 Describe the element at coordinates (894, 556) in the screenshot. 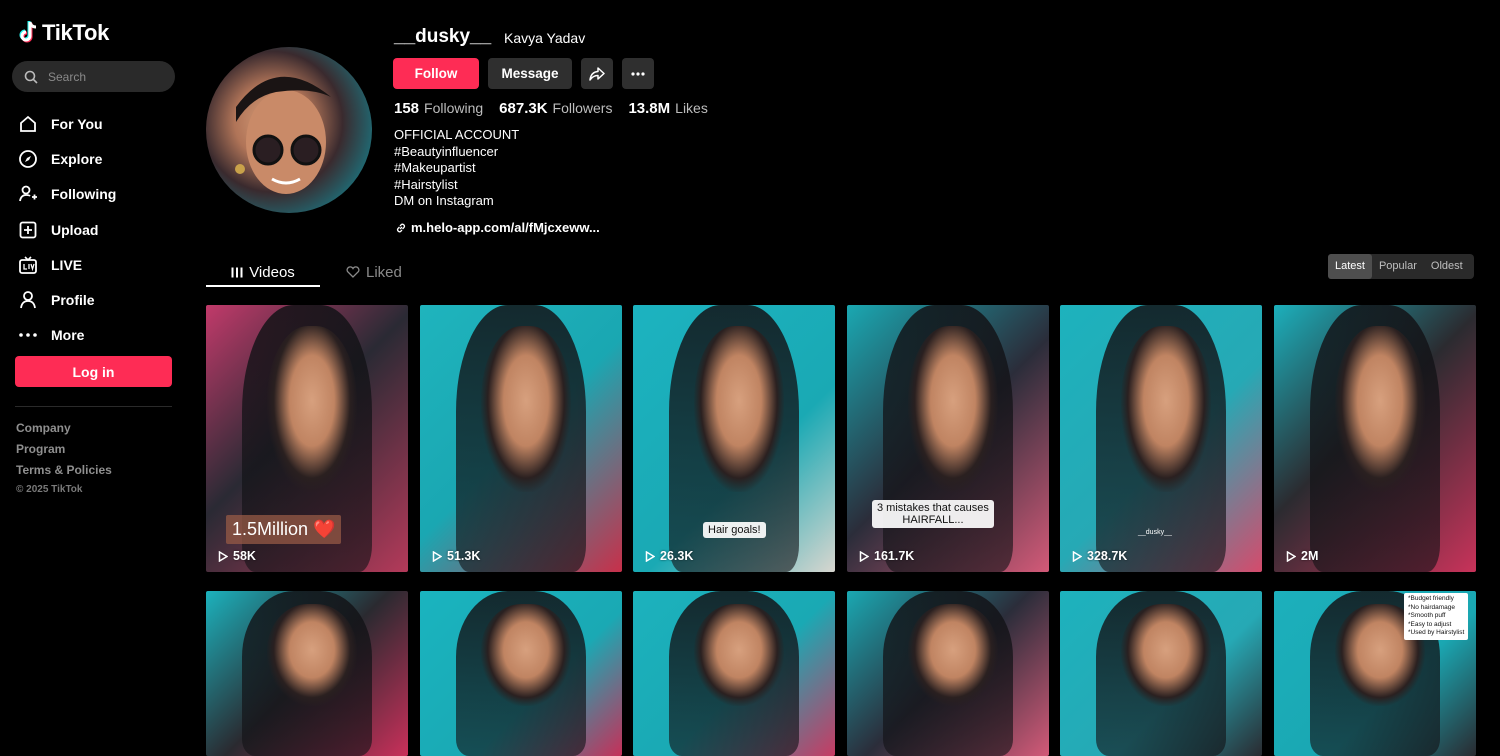

I see `view-count: 161.7K` at that location.